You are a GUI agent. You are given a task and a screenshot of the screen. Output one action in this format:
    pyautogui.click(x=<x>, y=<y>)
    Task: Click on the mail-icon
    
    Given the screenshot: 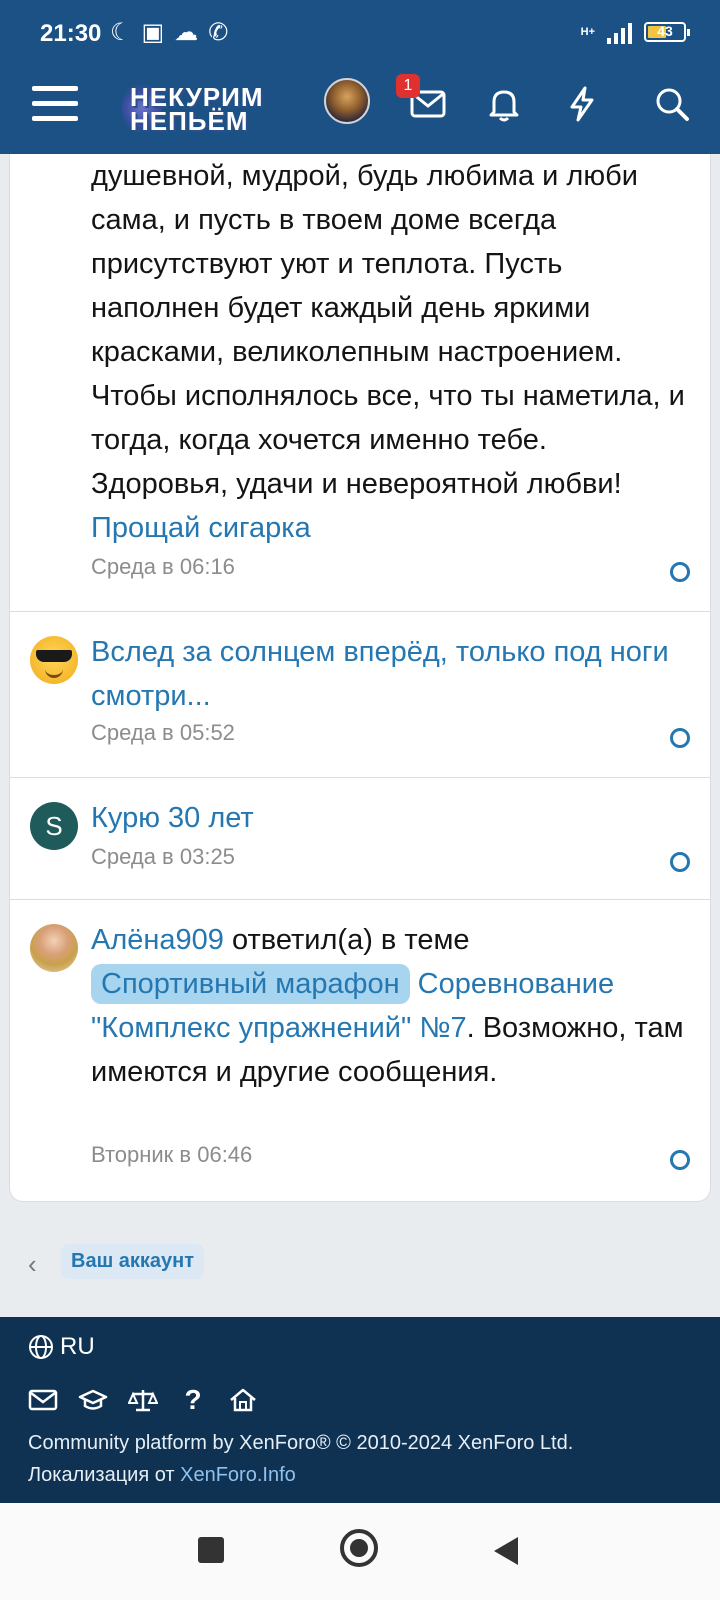 What is the action you would take?
    pyautogui.click(x=43, y=1400)
    